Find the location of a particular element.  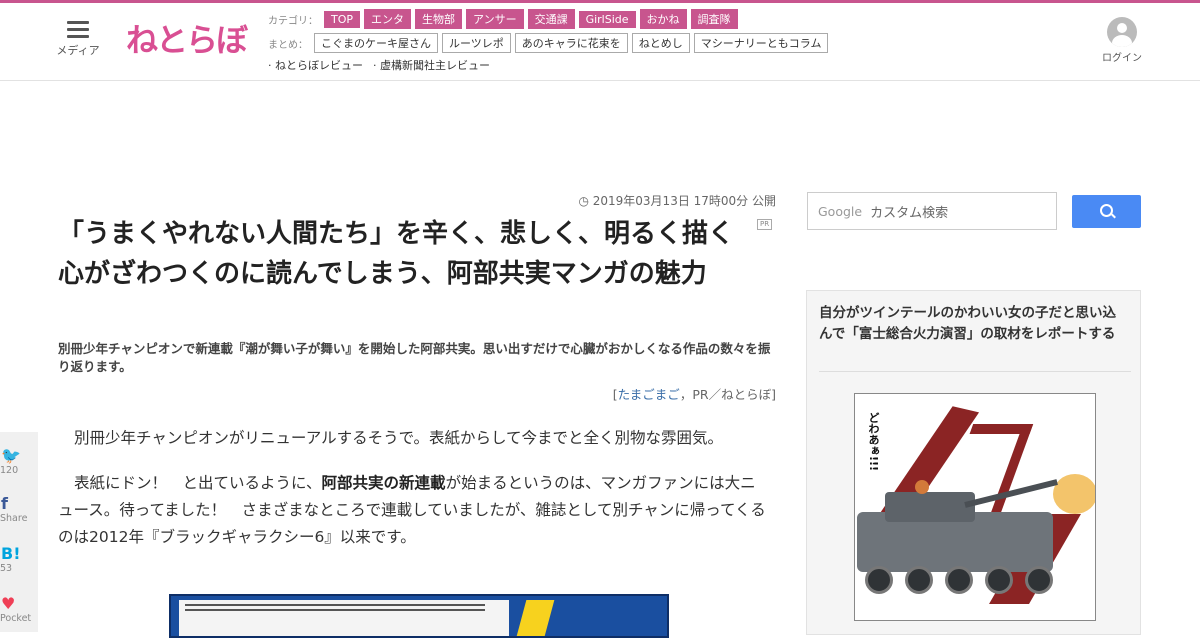

author-link: たまごまご is located at coordinates (649, 394).